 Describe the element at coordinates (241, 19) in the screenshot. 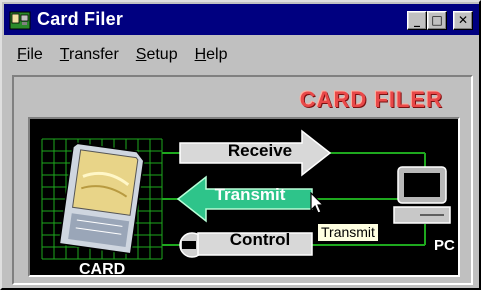

I see `title-bar: Card Filer _ □ ✕` at that location.